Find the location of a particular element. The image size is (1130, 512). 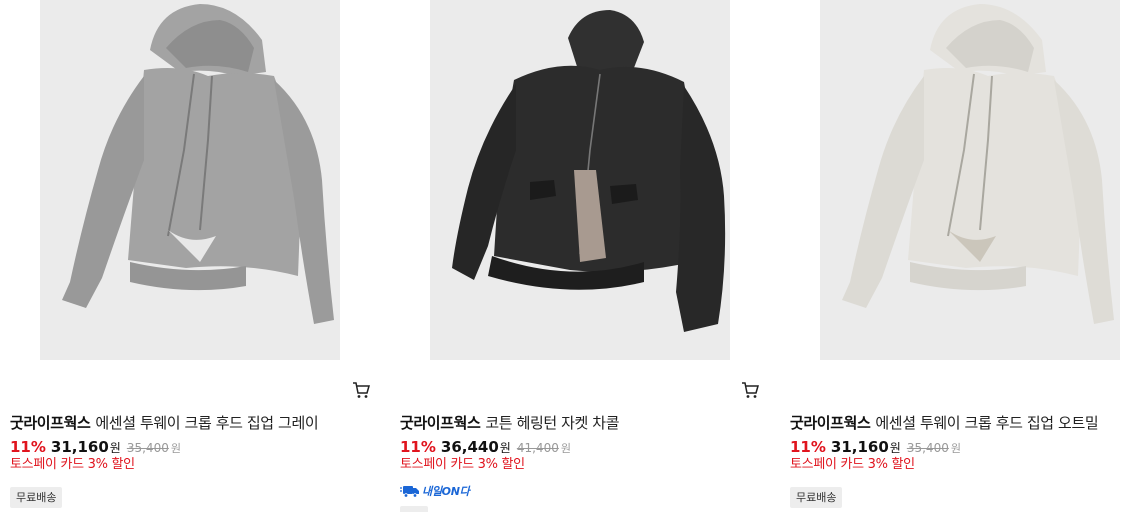

product-name: 코튼 헤링턴 자켓 차콜 is located at coordinates (552, 423).